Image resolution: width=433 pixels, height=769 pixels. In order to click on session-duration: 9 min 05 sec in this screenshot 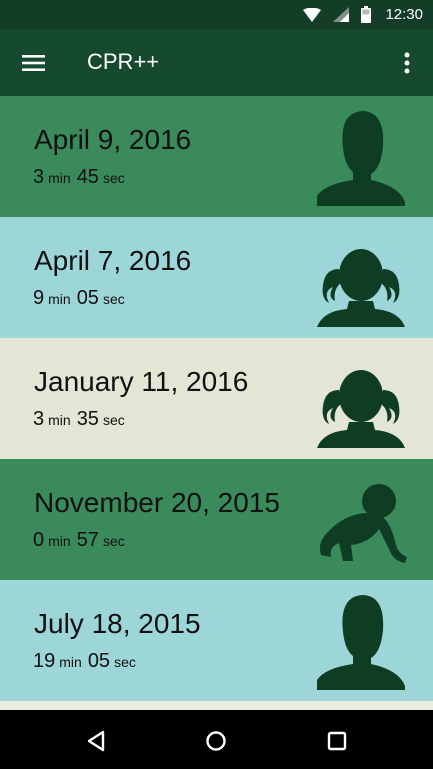, I will do `click(82, 298)`.